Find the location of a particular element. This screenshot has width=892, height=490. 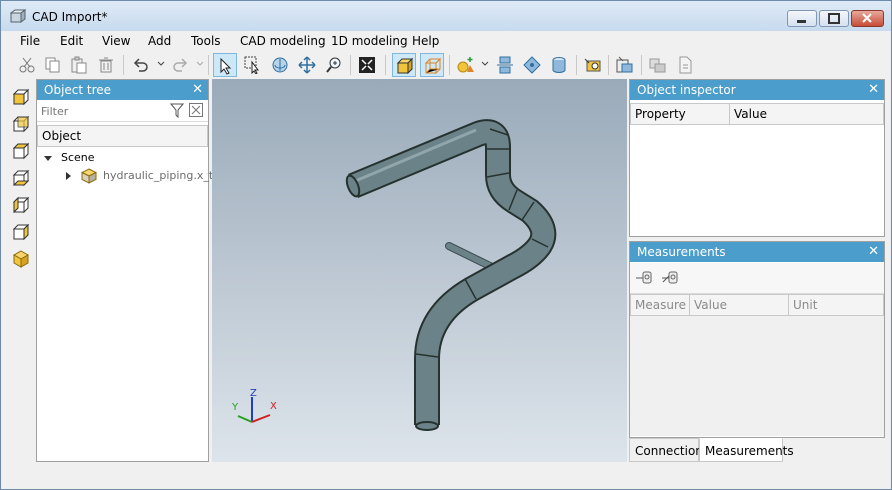

cube-view-bottom-icon is located at coordinates (21, 178).